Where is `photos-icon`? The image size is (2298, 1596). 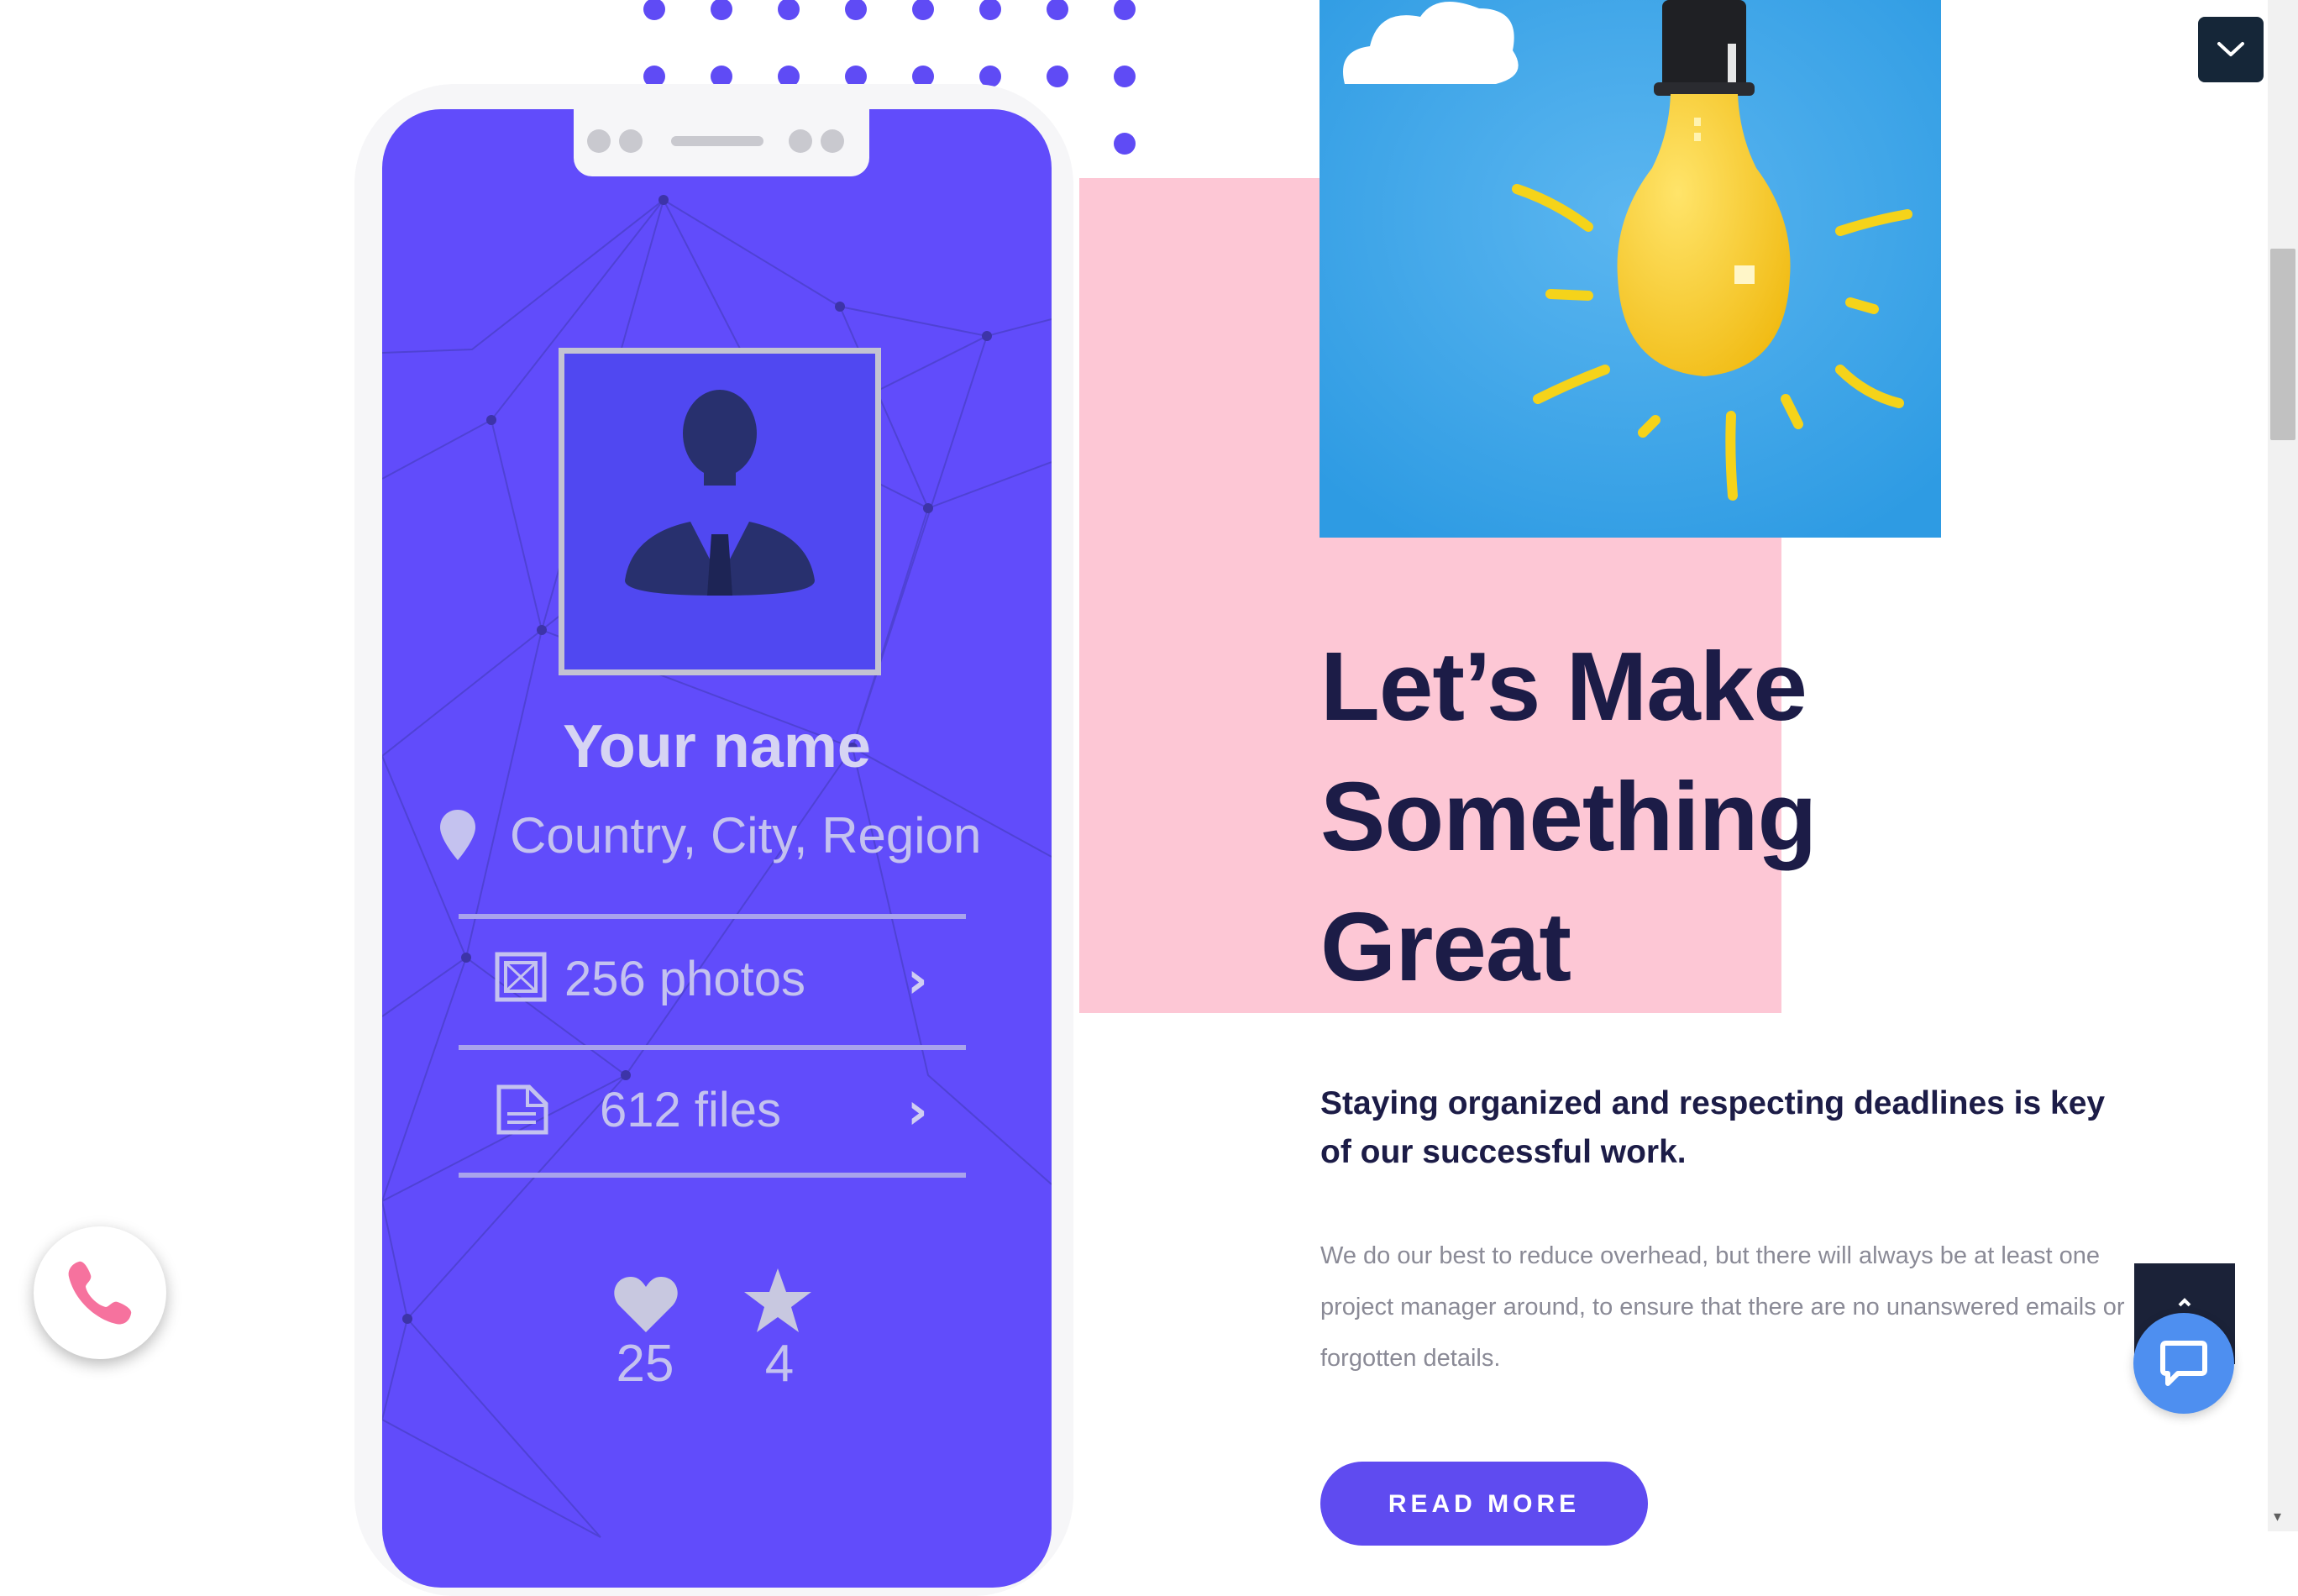
photos-icon is located at coordinates (521, 977).